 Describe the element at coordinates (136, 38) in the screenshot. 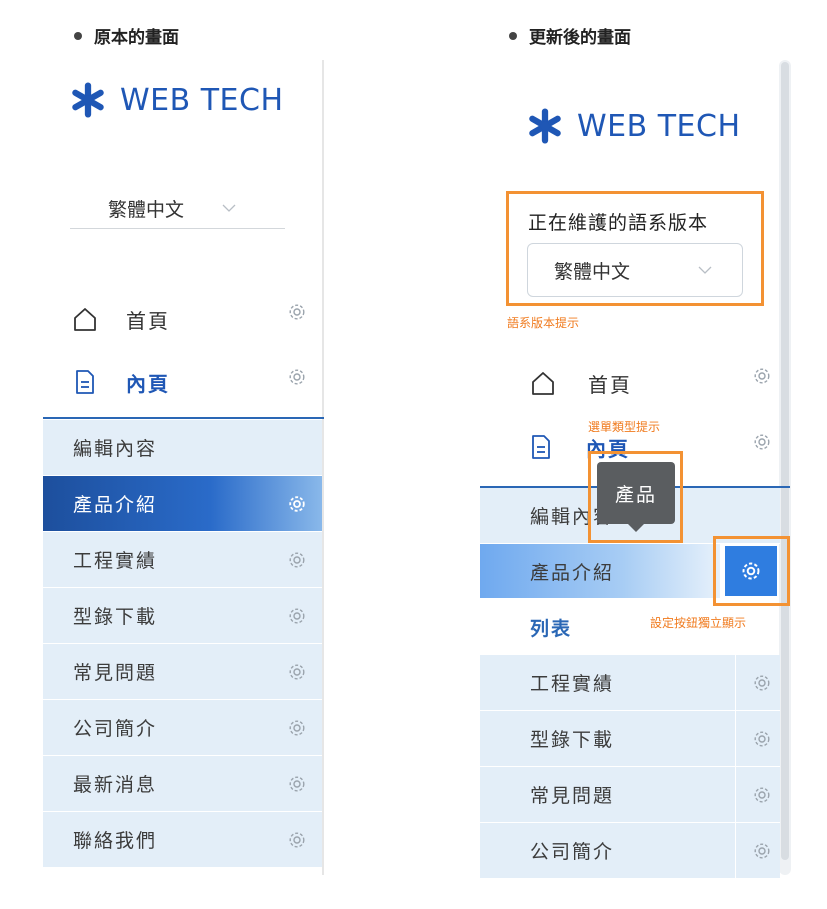

I see `left-heading-text: 原本的畫面` at that location.